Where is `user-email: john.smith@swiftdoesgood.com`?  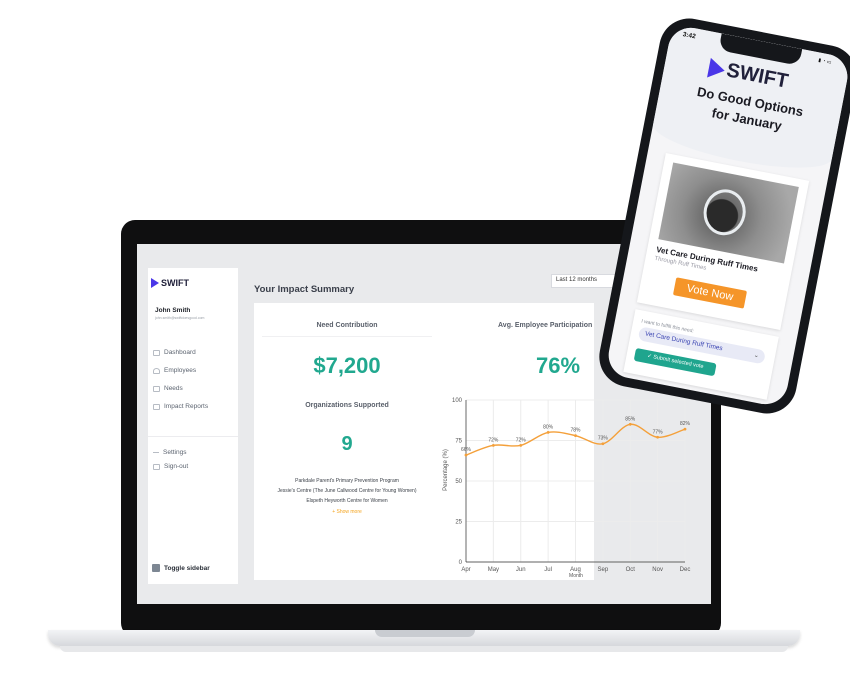
user-email: john.smith@swiftdoesgood.com is located at coordinates (180, 318).